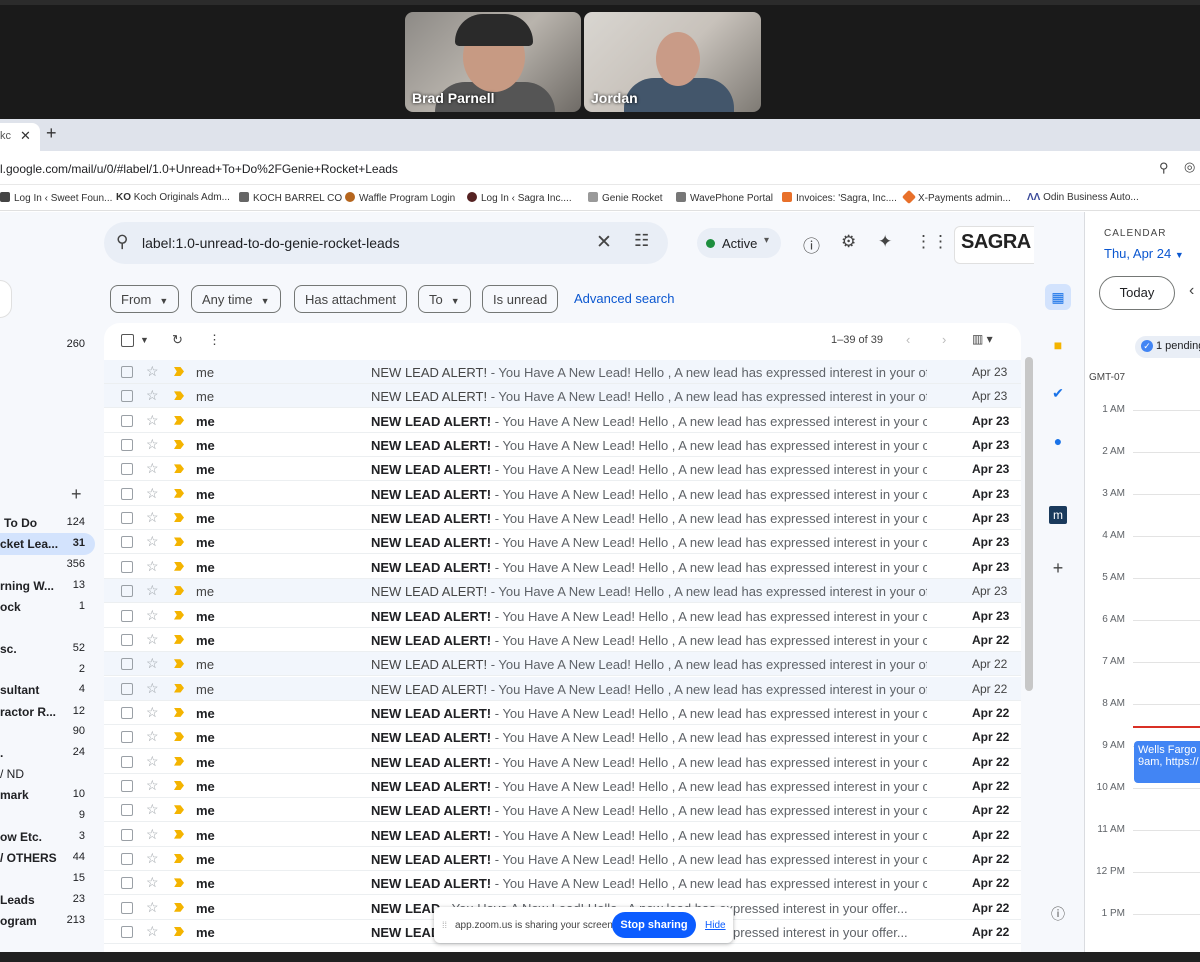 The height and width of the screenshot is (962, 1200). What do you see at coordinates (351, 299) in the screenshot?
I see `has-attachment-chip: Has attachment` at bounding box center [351, 299].